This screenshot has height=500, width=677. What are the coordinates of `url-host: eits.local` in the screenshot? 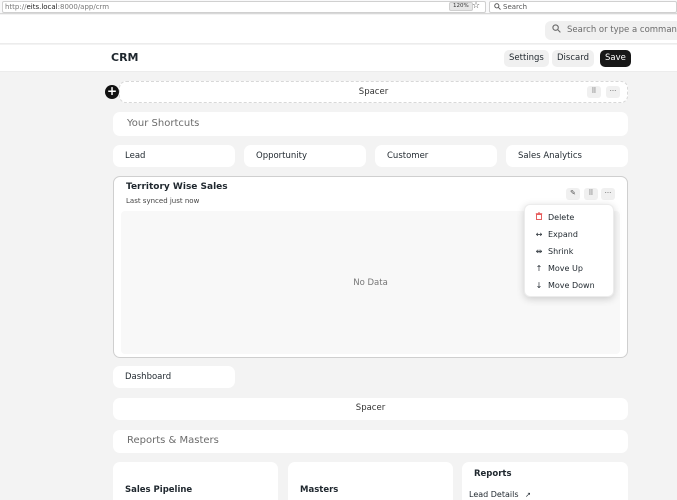 It's located at (42, 7).